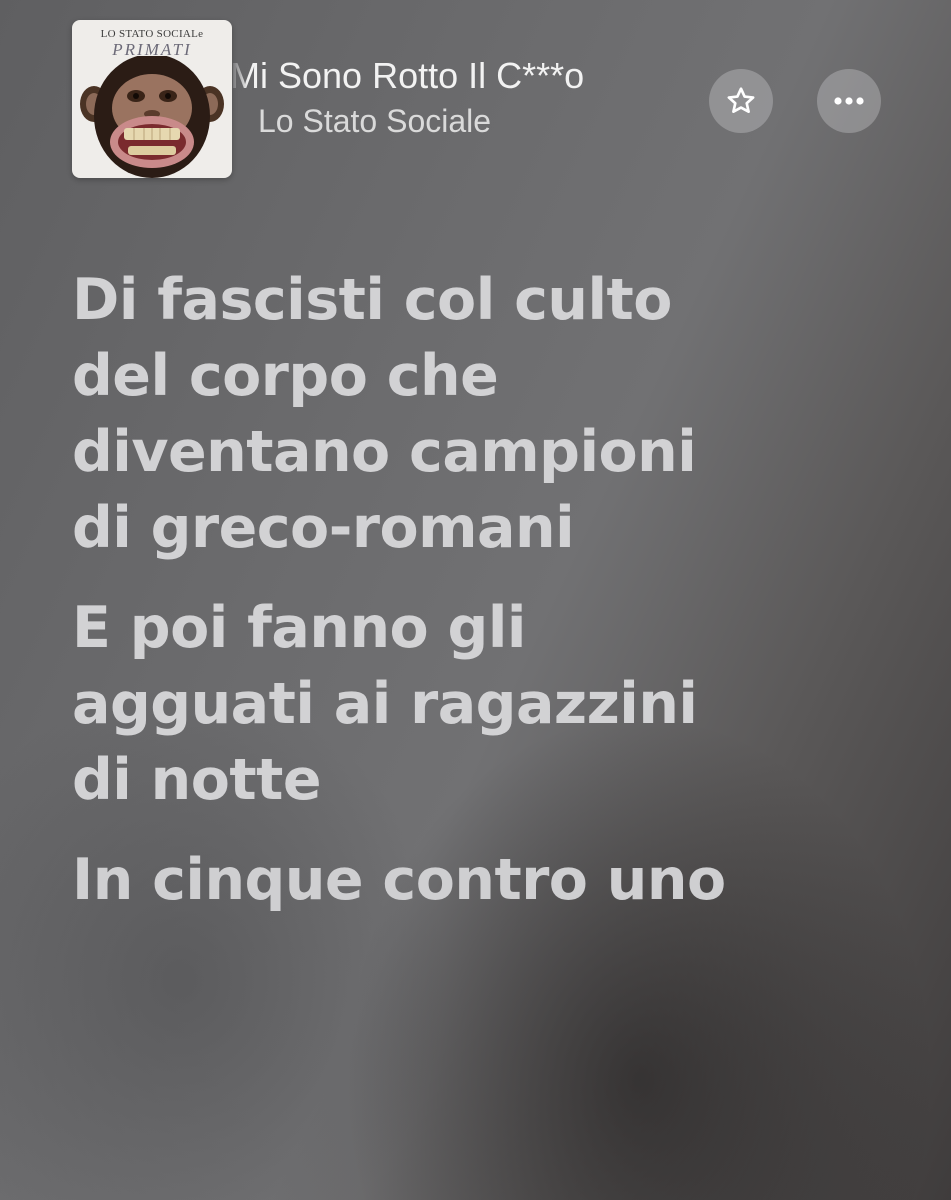 This screenshot has width=951, height=1200. Describe the element at coordinates (492, 452) in the screenshot. I see `lyric-line: diventano campioni` at that location.